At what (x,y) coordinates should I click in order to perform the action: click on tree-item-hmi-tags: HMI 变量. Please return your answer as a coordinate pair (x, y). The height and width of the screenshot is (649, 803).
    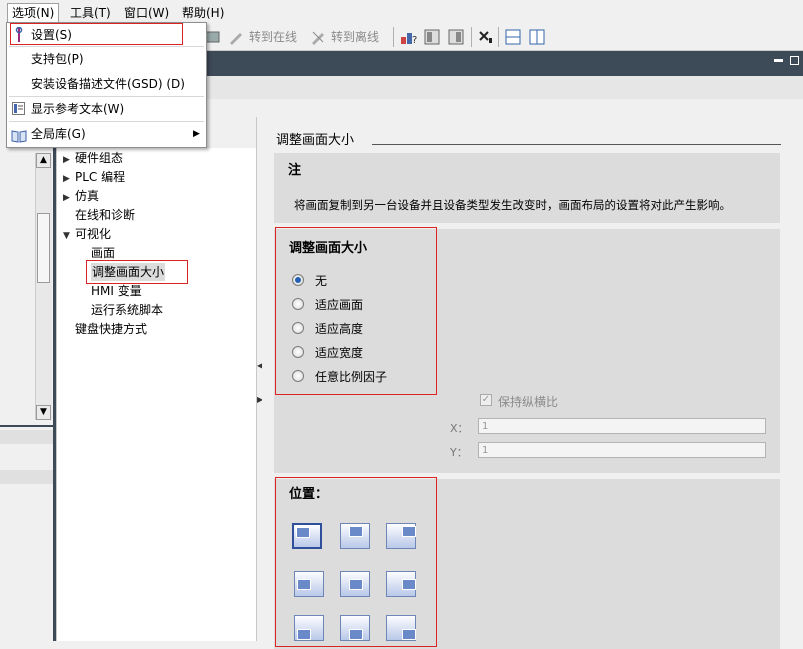
    Looking at the image, I should click on (116, 291).